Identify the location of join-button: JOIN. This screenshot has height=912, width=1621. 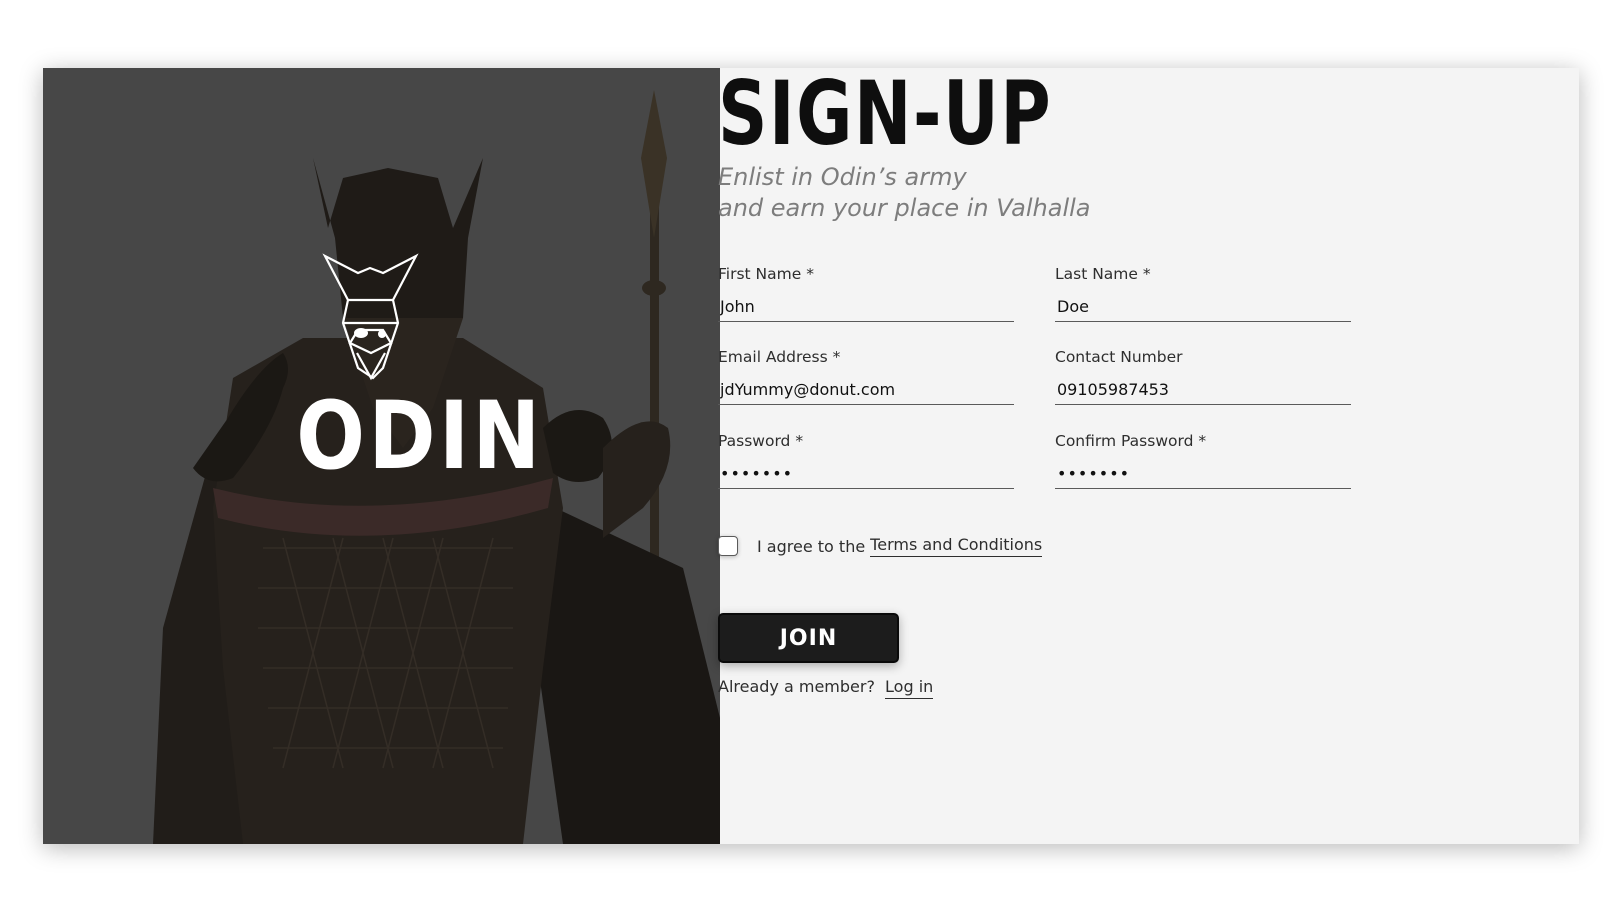
(808, 638).